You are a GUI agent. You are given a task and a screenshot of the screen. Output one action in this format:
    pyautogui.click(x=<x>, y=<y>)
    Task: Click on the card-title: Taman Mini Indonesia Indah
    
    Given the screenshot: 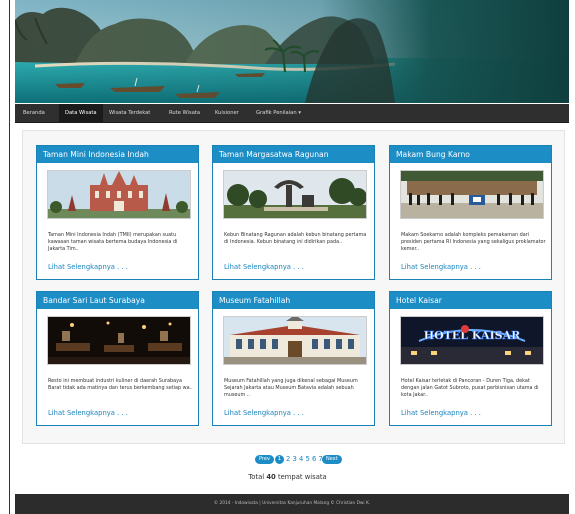 What is the action you would take?
    pyautogui.click(x=117, y=154)
    